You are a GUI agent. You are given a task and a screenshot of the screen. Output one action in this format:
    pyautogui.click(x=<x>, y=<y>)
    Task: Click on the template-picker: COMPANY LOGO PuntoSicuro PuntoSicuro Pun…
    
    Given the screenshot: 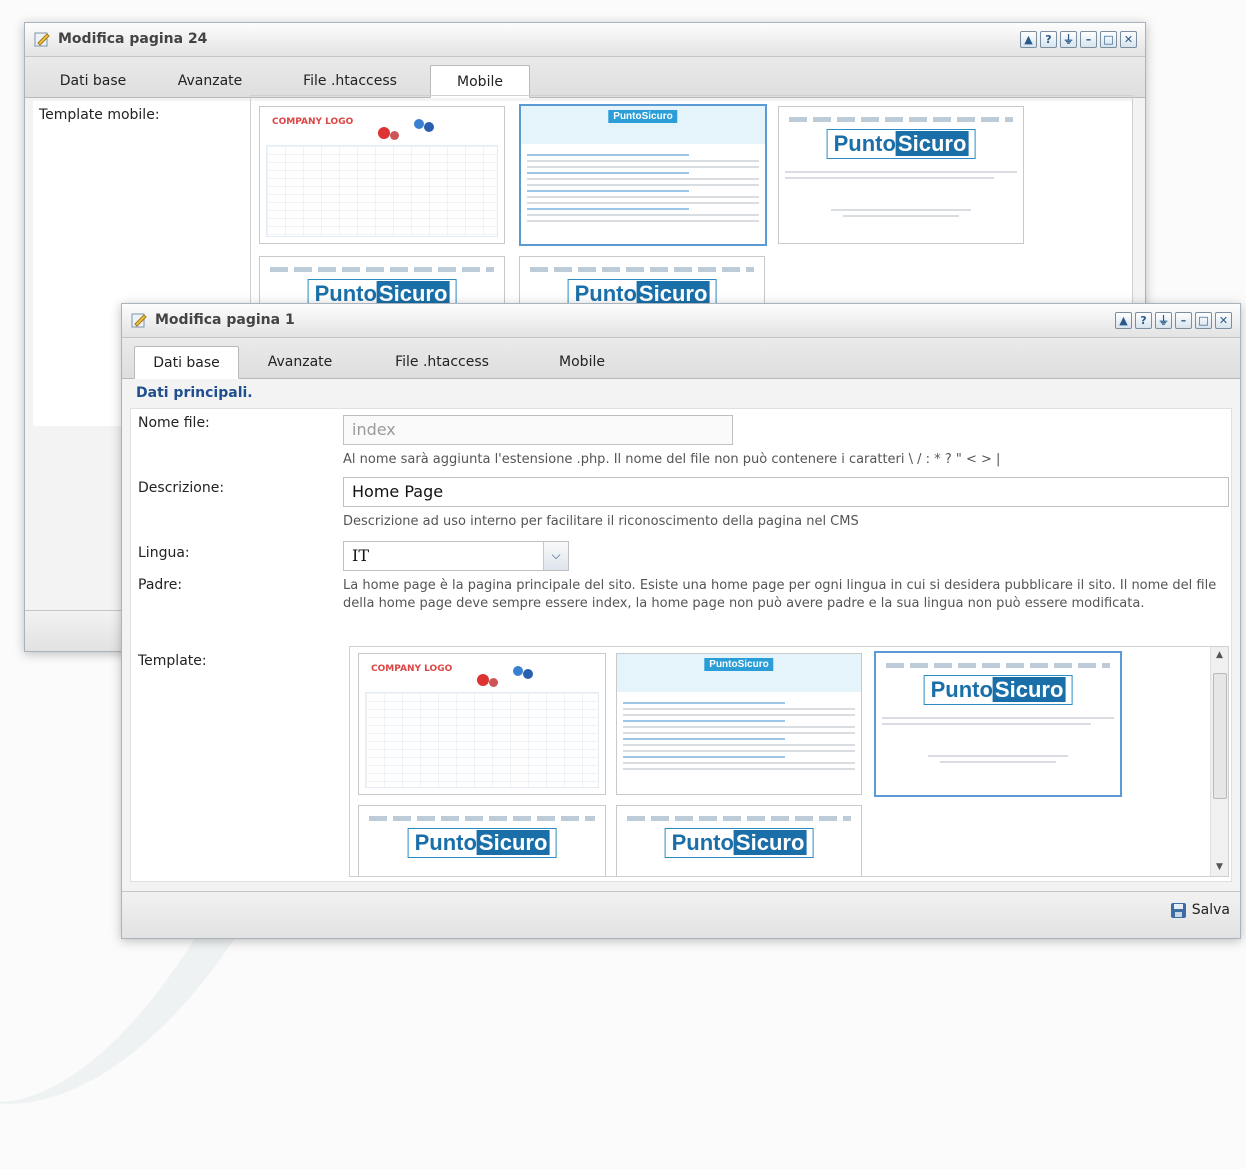 What is the action you would take?
    pyautogui.click(x=789, y=761)
    